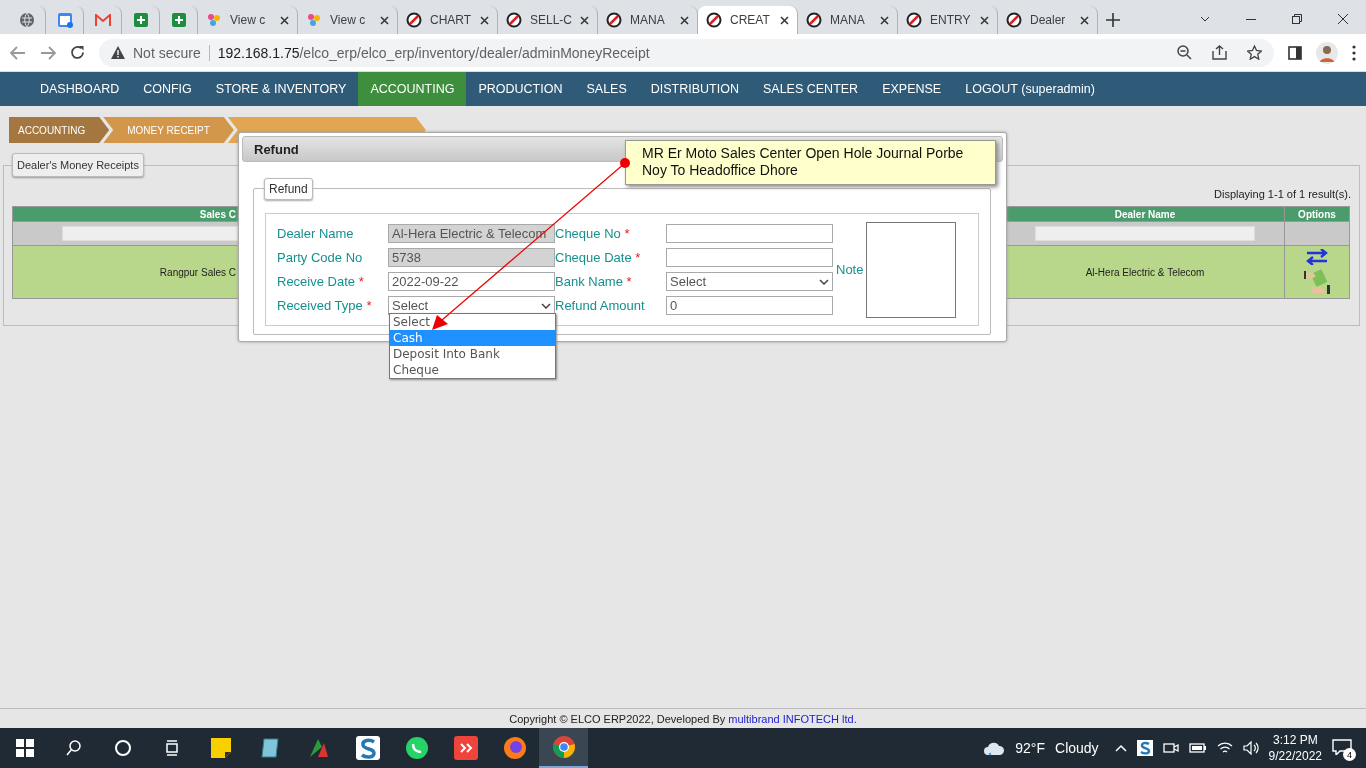 The height and width of the screenshot is (768, 1366). I want to click on field-label: Refund Amount, so click(600, 305).